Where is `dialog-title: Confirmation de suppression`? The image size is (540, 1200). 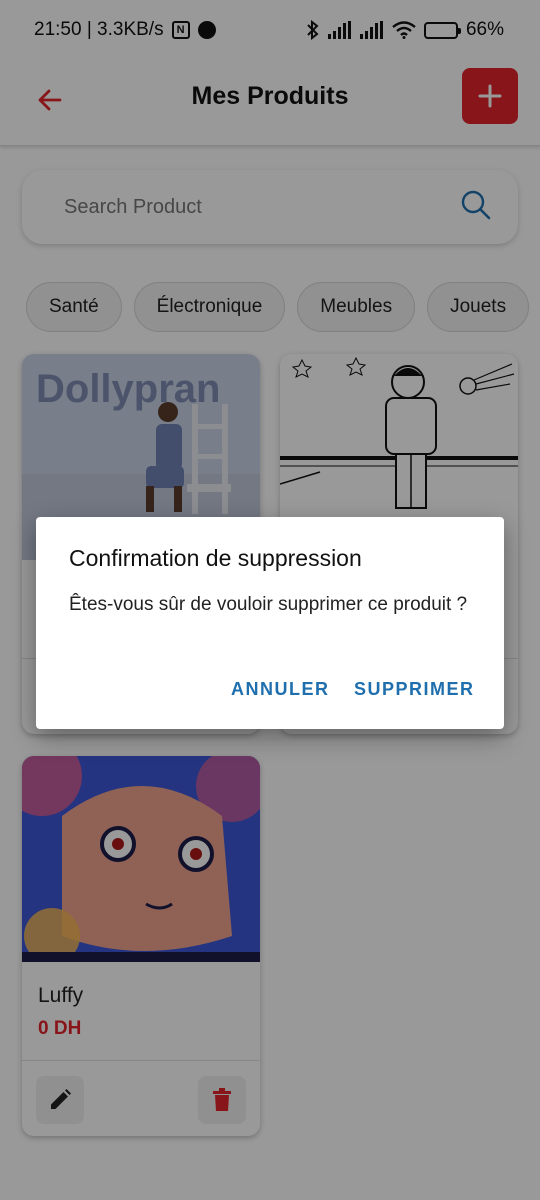 dialog-title: Confirmation de suppression is located at coordinates (215, 558).